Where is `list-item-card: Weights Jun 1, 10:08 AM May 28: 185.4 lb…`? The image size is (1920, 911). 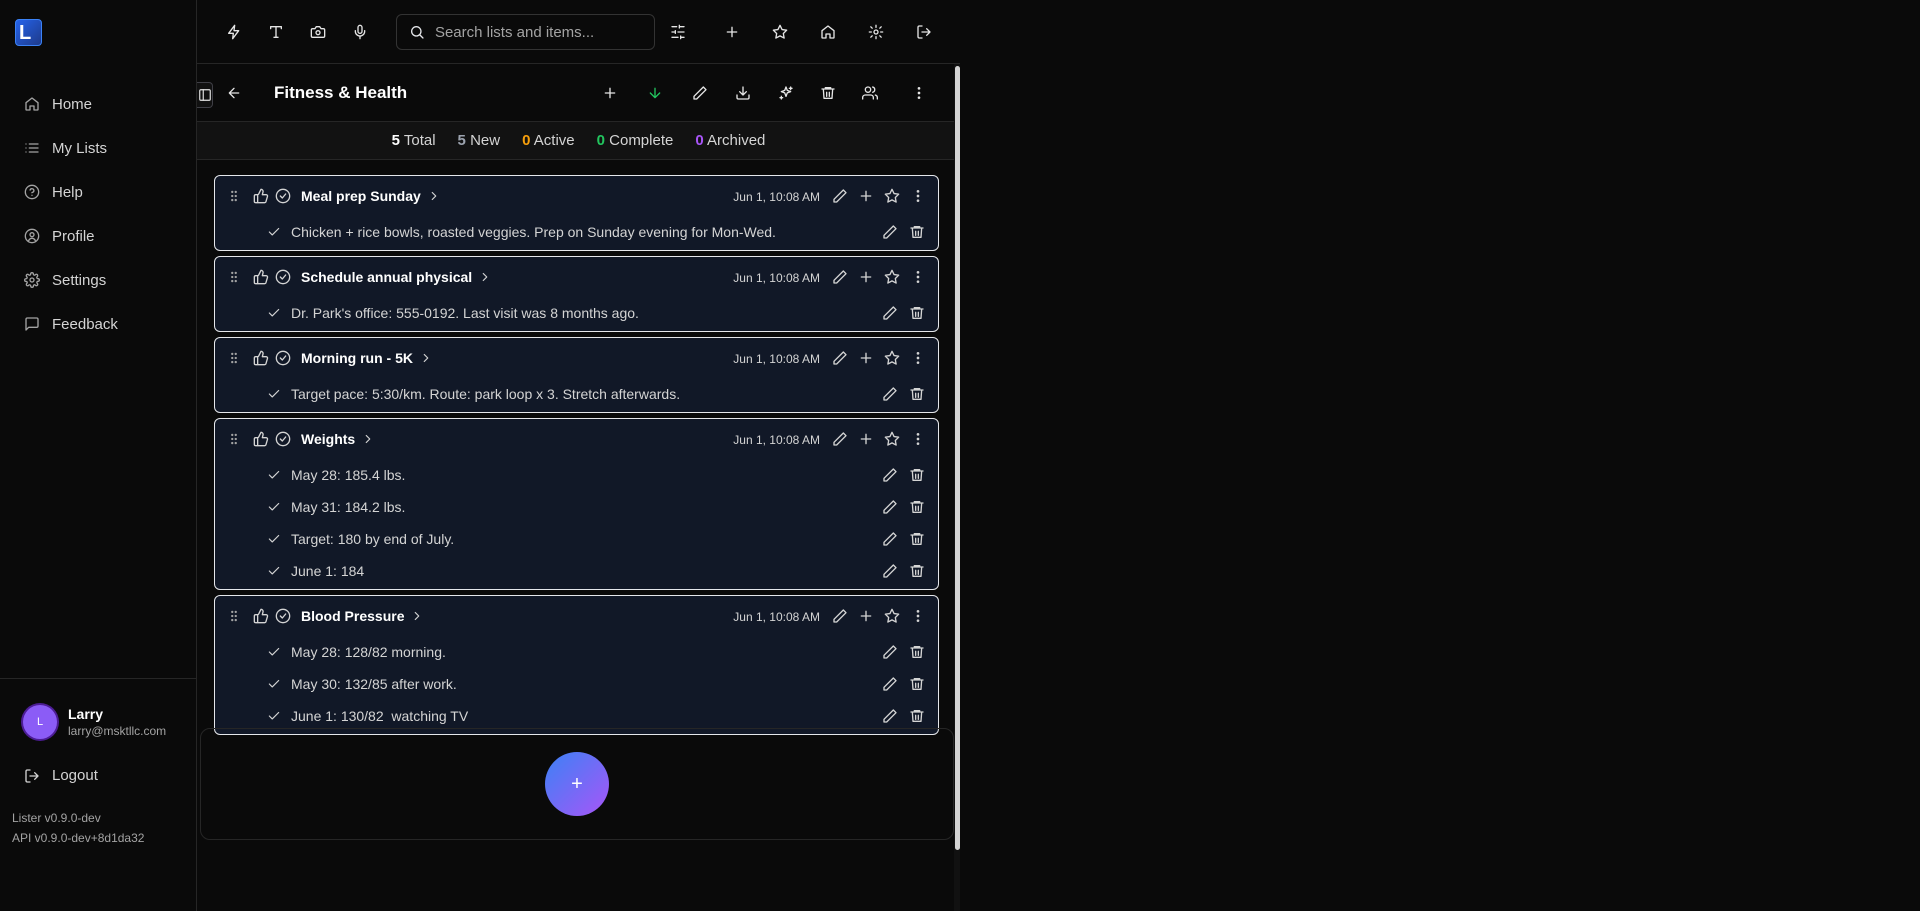
list-item-card: Weights Jun 1, 10:08 AM May 28: 185.4 lb… is located at coordinates (576, 504).